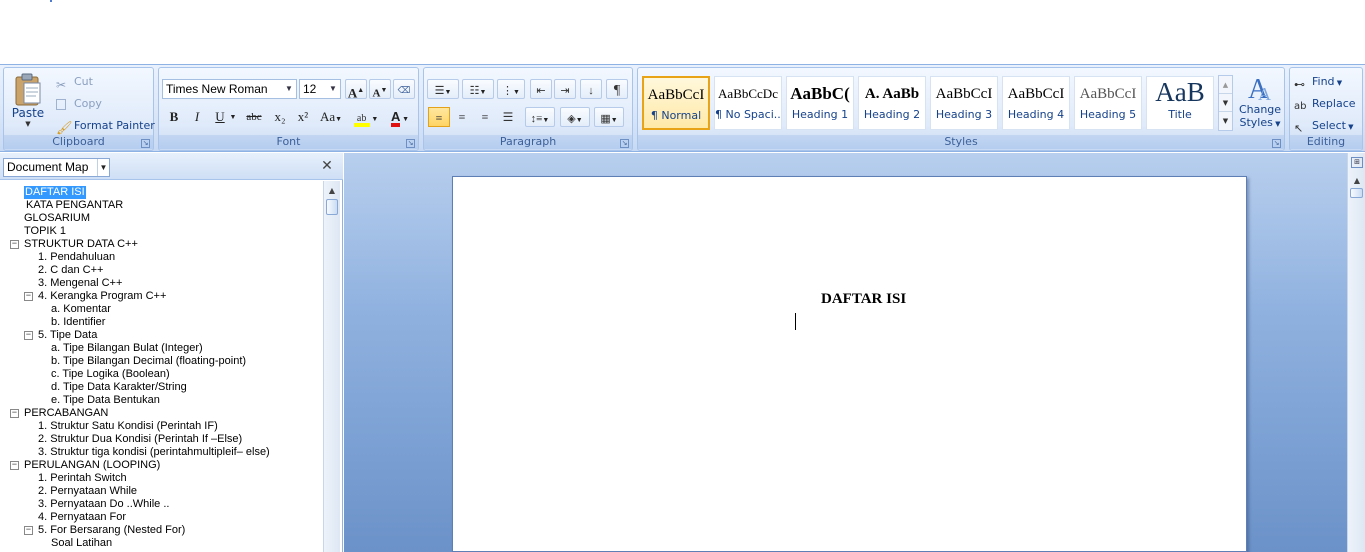 Image resolution: width=1365 pixels, height=552 pixels. What do you see at coordinates (366, 117) in the screenshot?
I see `highlight-button: ab ▼` at bounding box center [366, 117].